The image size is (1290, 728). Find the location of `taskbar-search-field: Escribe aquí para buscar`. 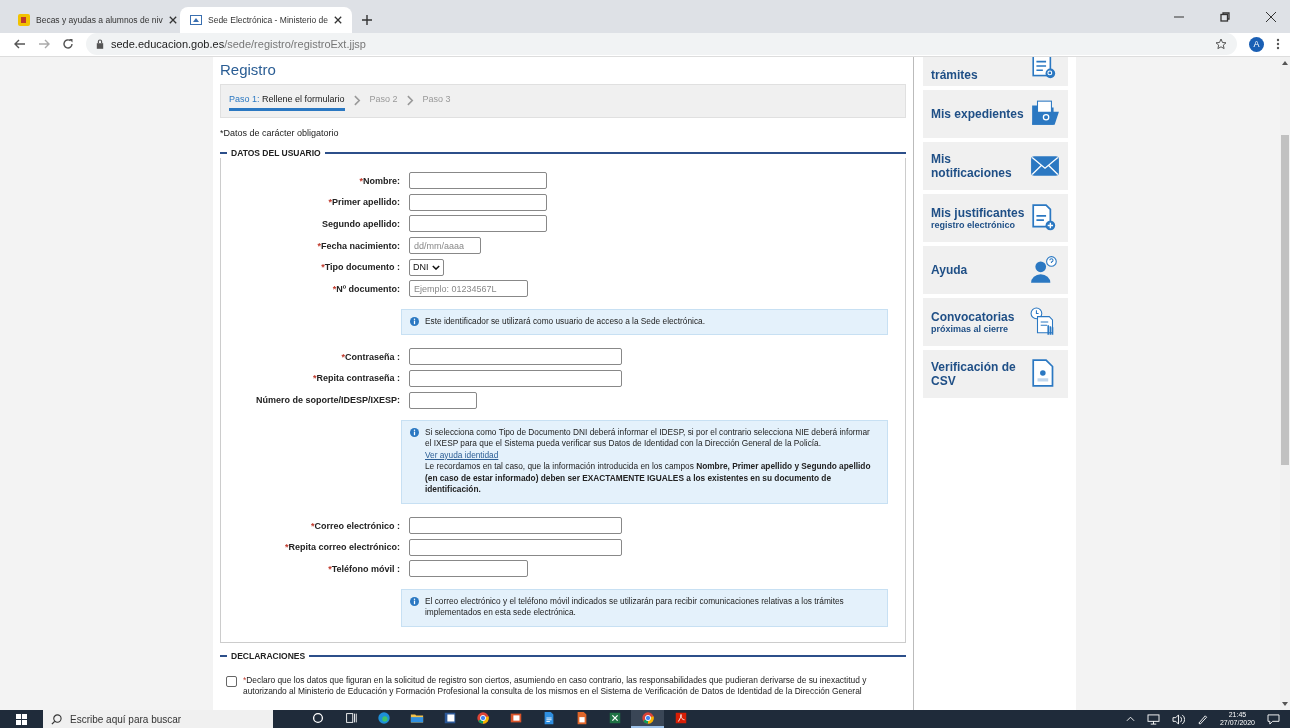

taskbar-search-field: Escribe aquí para buscar is located at coordinates (158, 719).